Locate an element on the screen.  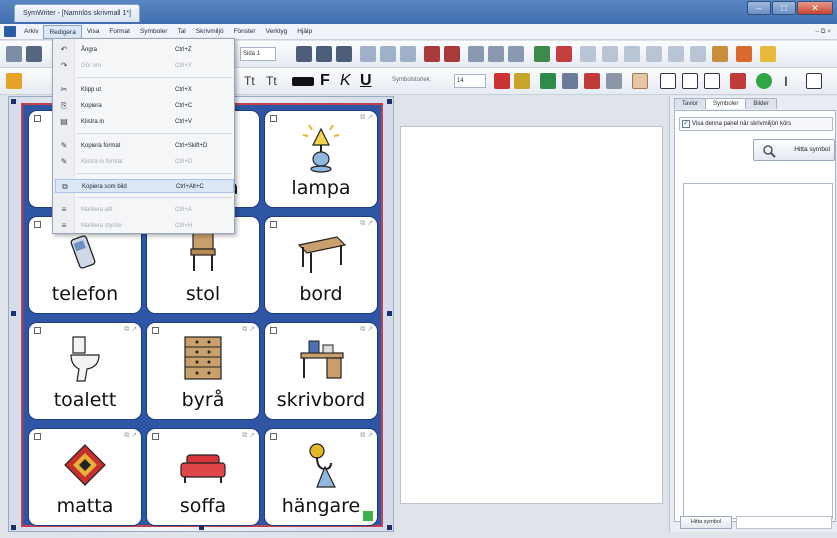
frame-icon is located at coordinates (496, 54).